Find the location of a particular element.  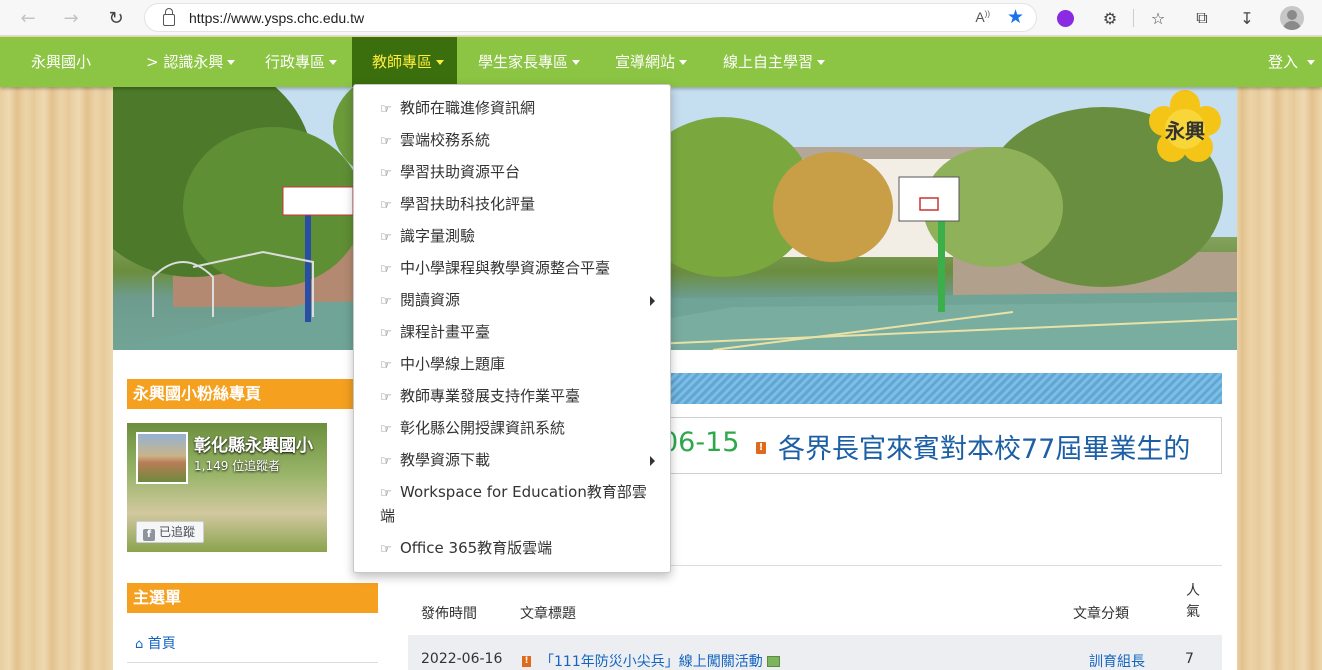

collections-icon: ⧉ is located at coordinates (1202, 18).